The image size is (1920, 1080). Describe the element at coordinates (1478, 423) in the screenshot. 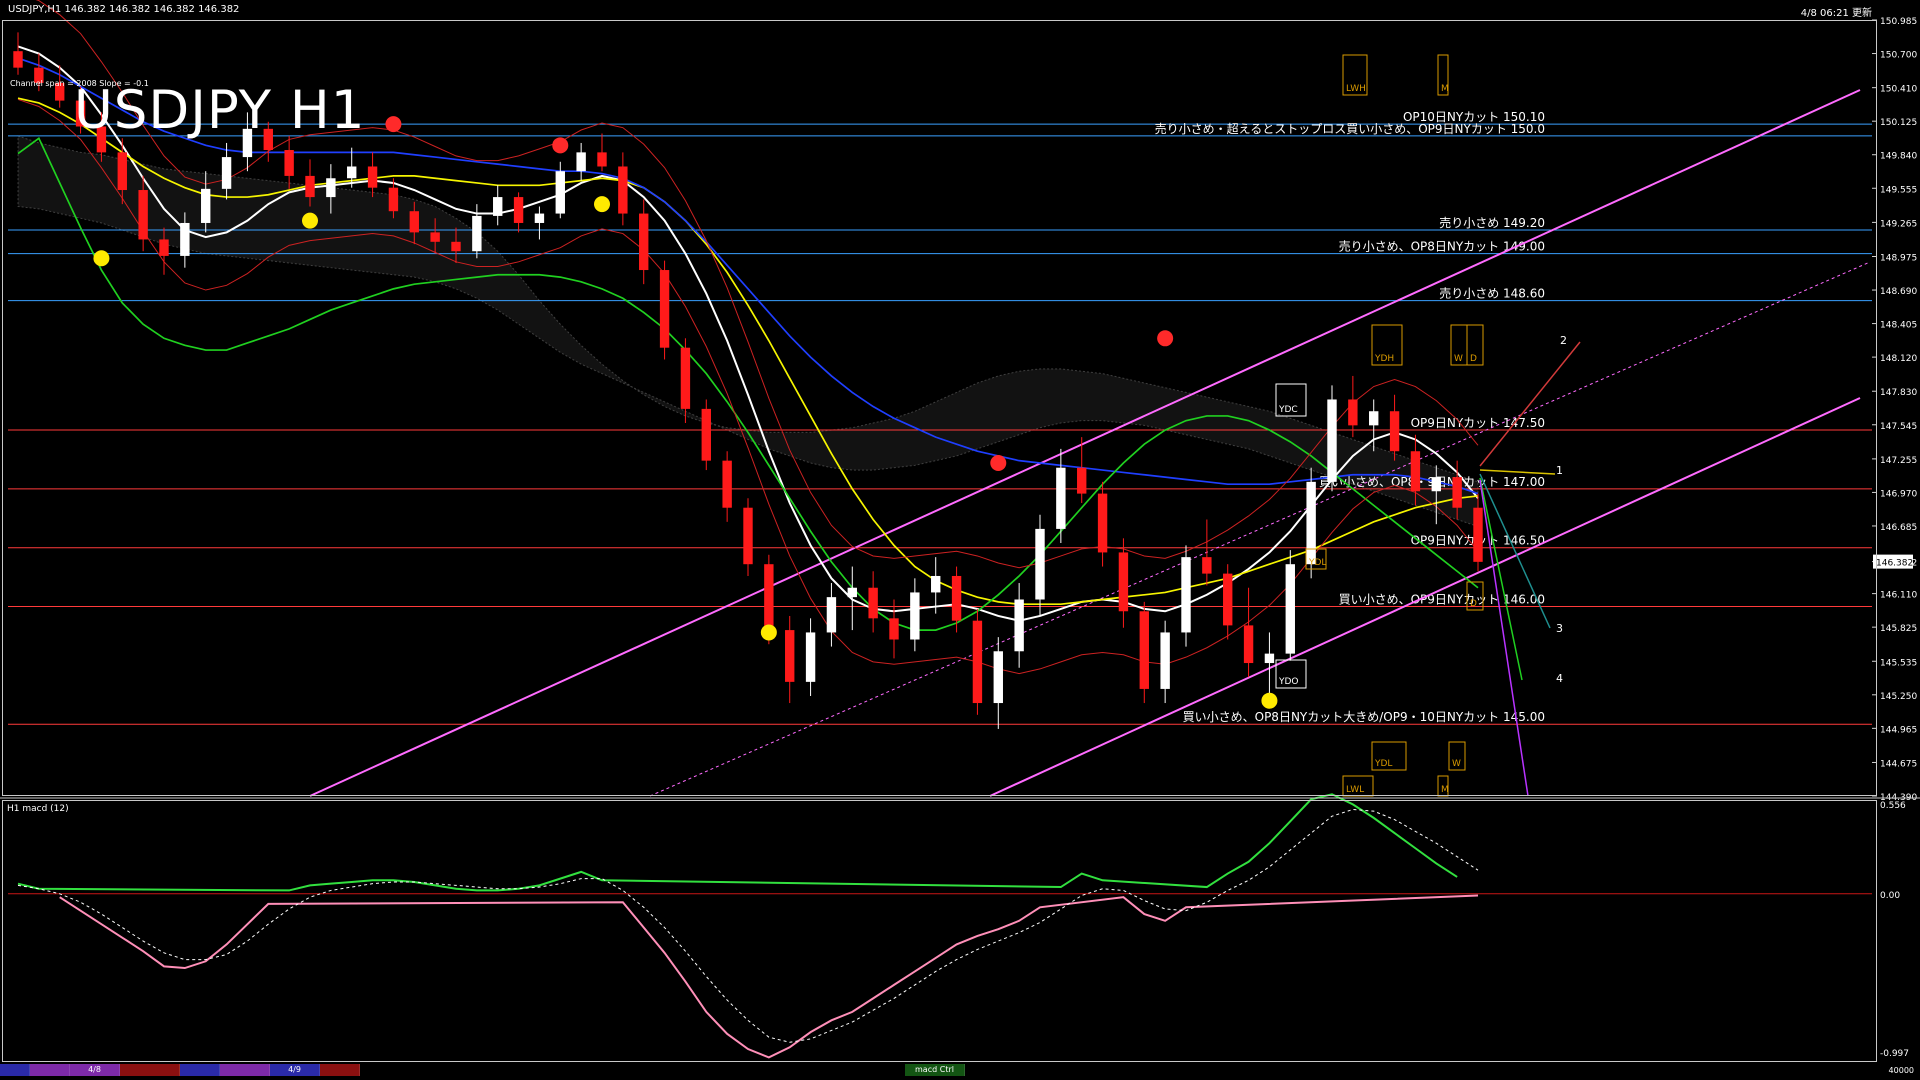

I see `horizontal-level-label: OP9日NYカット 147.50` at that location.